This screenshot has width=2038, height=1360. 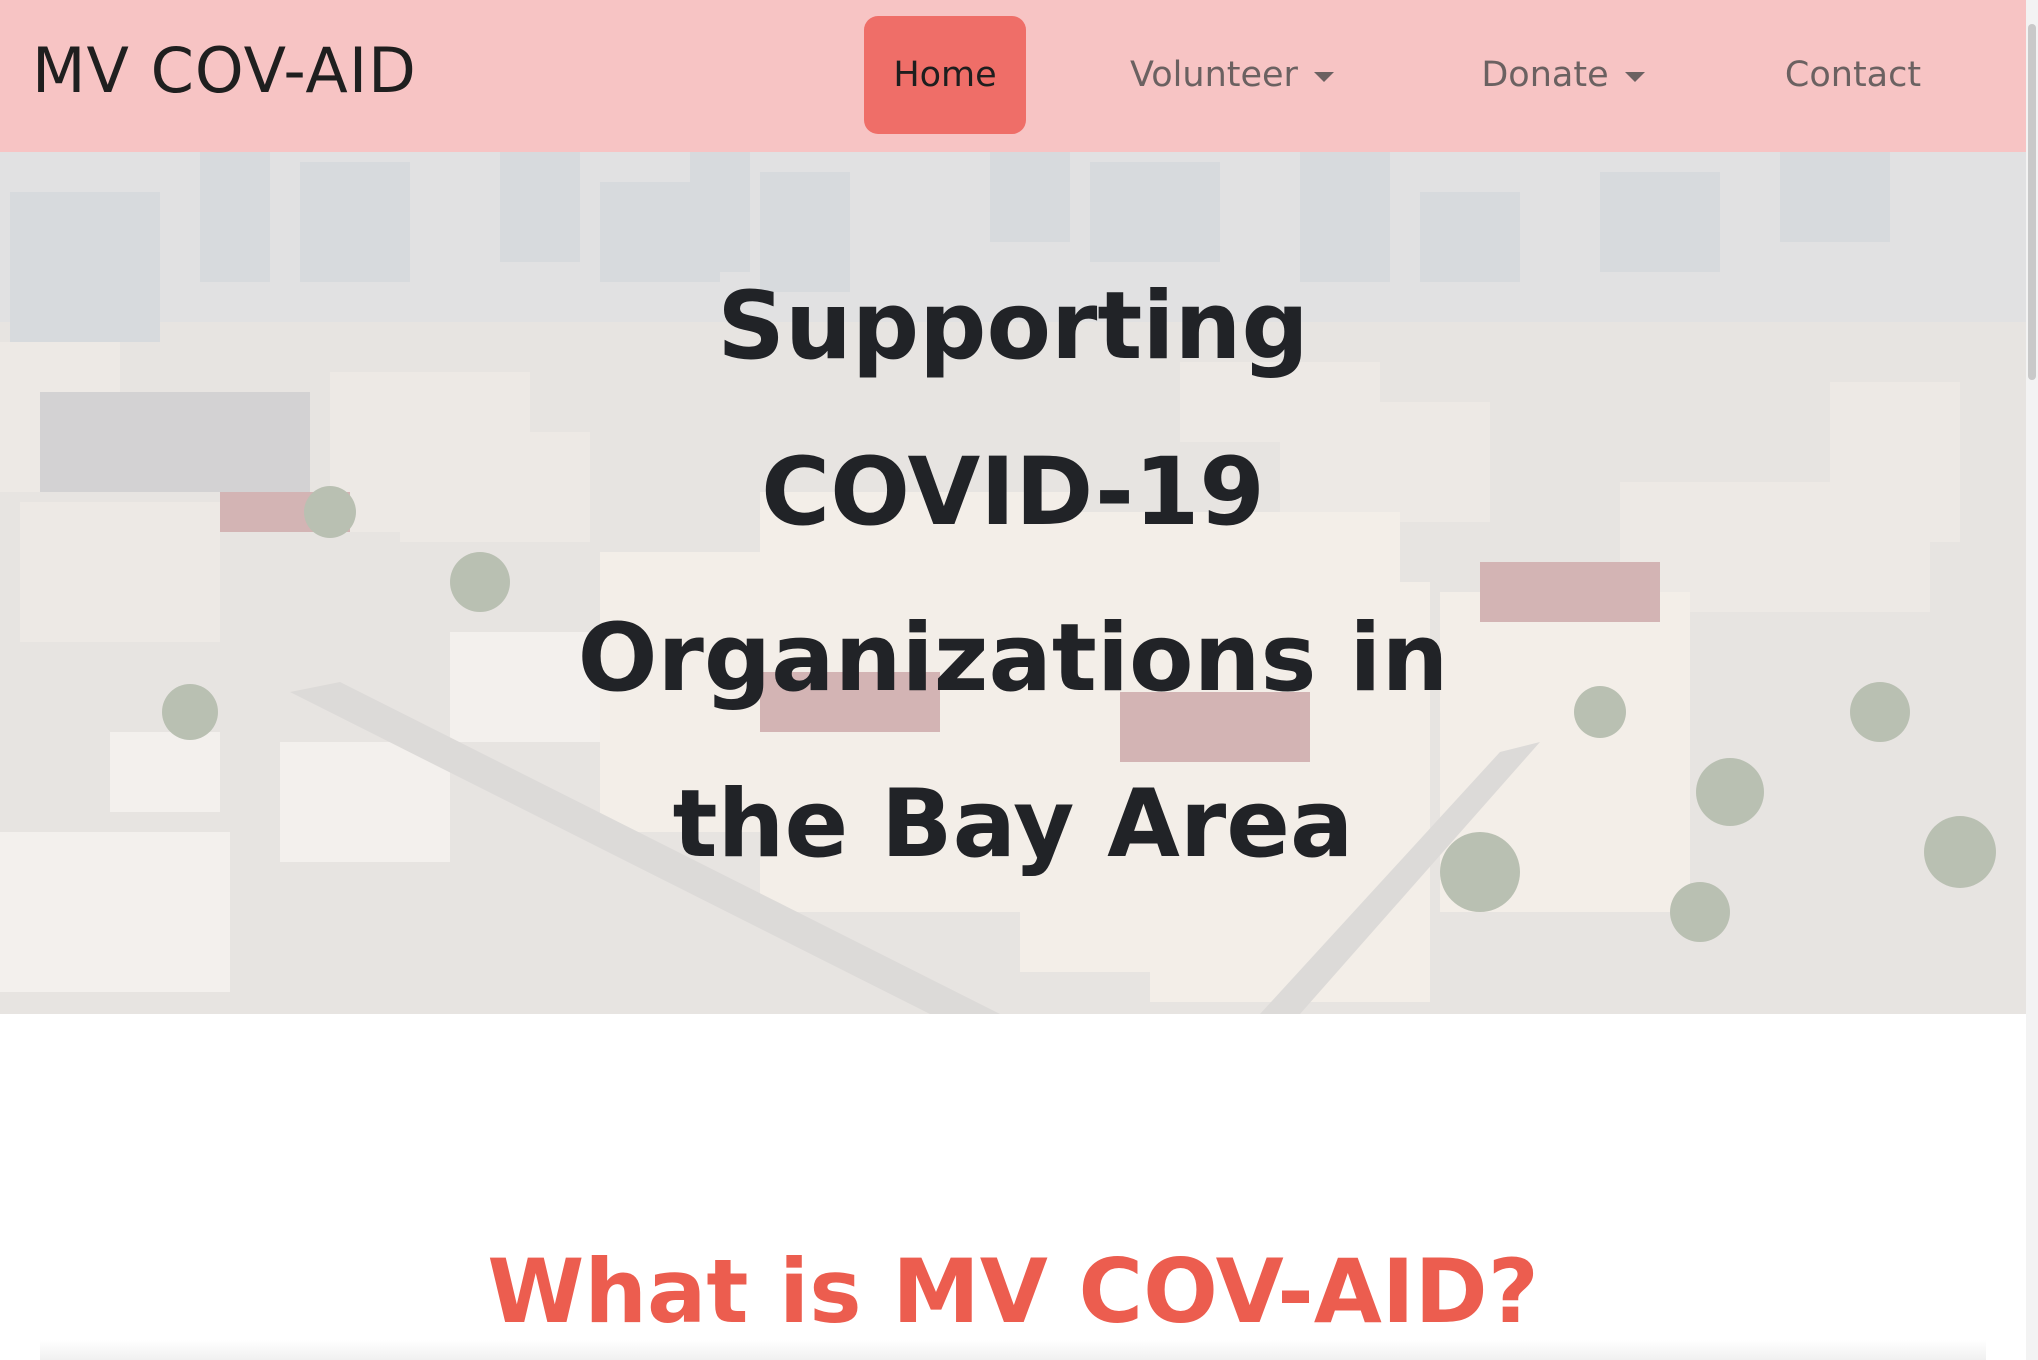 What do you see at coordinates (224, 70) in the screenshot?
I see `brand-logo-text: MV COV-AID` at bounding box center [224, 70].